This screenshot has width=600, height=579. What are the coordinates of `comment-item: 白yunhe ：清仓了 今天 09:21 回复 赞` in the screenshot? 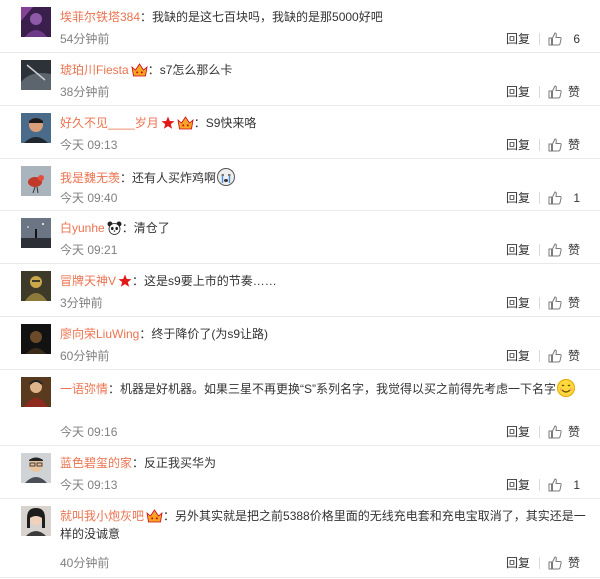 It's located at (300, 237).